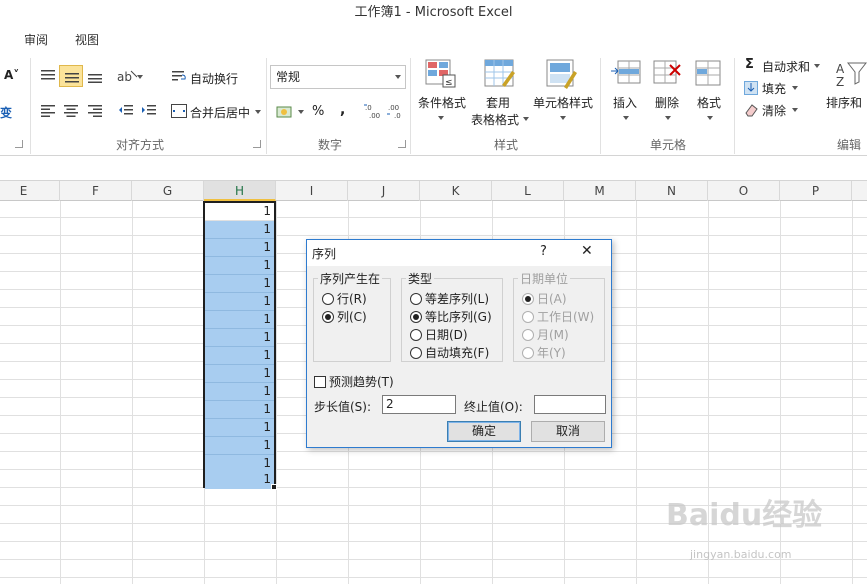 The width and height of the screenshot is (867, 584). Describe the element at coordinates (36, 39) in the screenshot. I see `tab-review: 审阅` at that location.